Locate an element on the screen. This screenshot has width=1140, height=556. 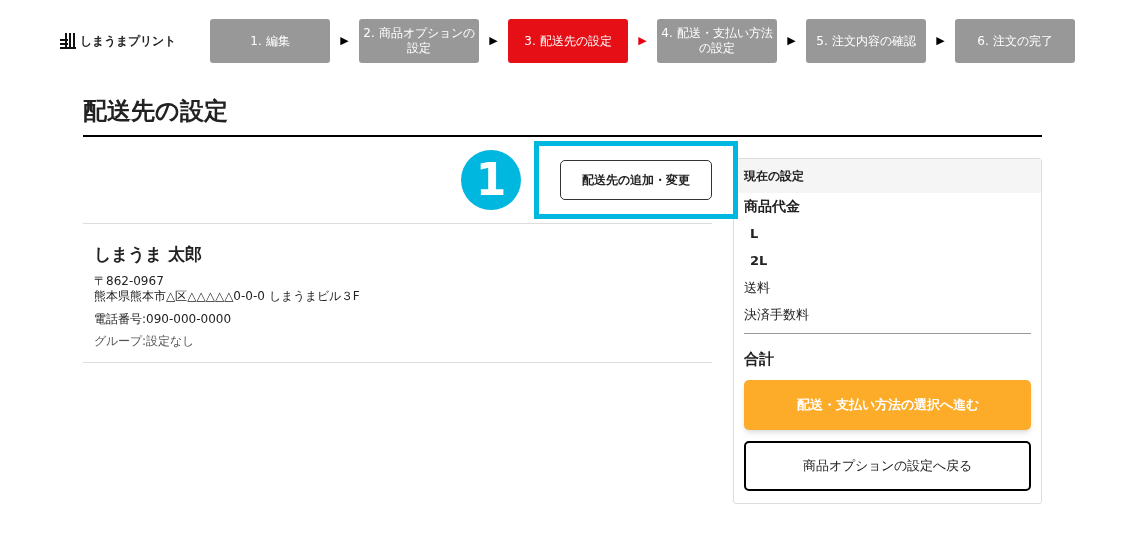
summary-item: 2L is located at coordinates (759, 261).